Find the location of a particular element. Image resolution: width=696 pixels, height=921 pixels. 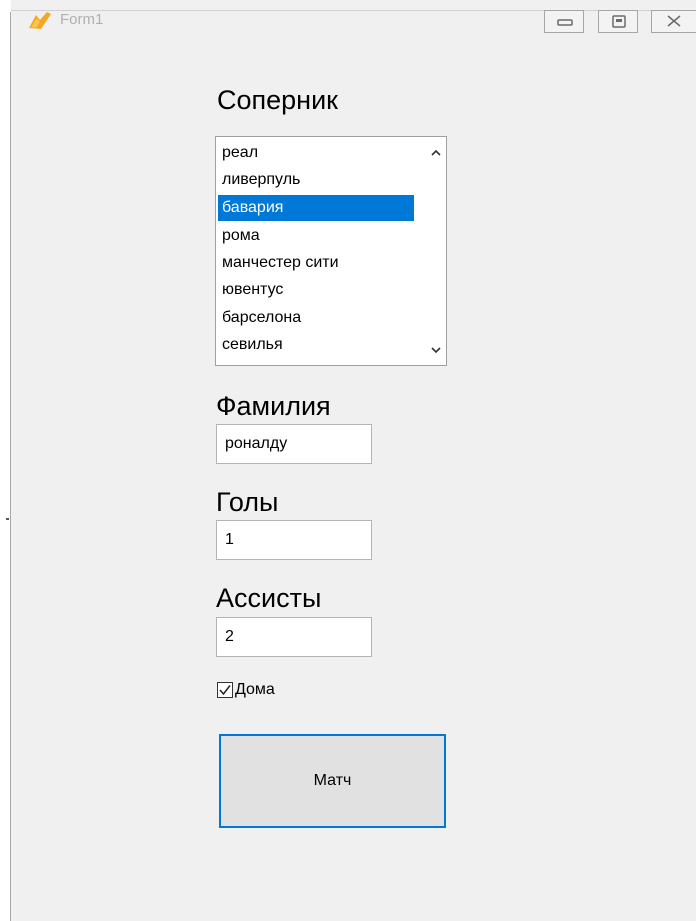

close-icon is located at coordinates (674, 21).